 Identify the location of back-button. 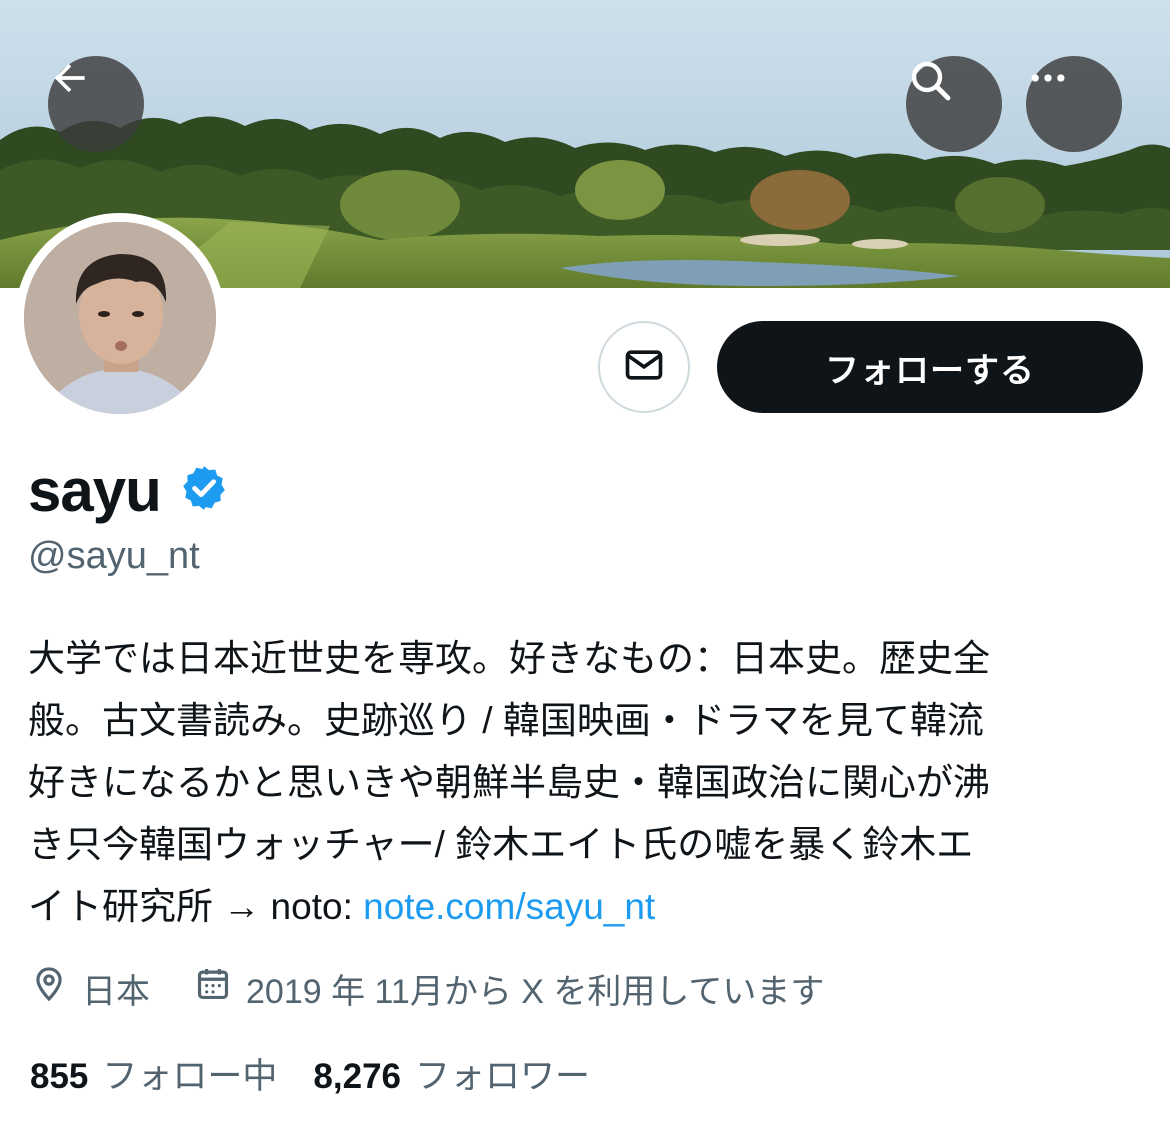
(96, 104).